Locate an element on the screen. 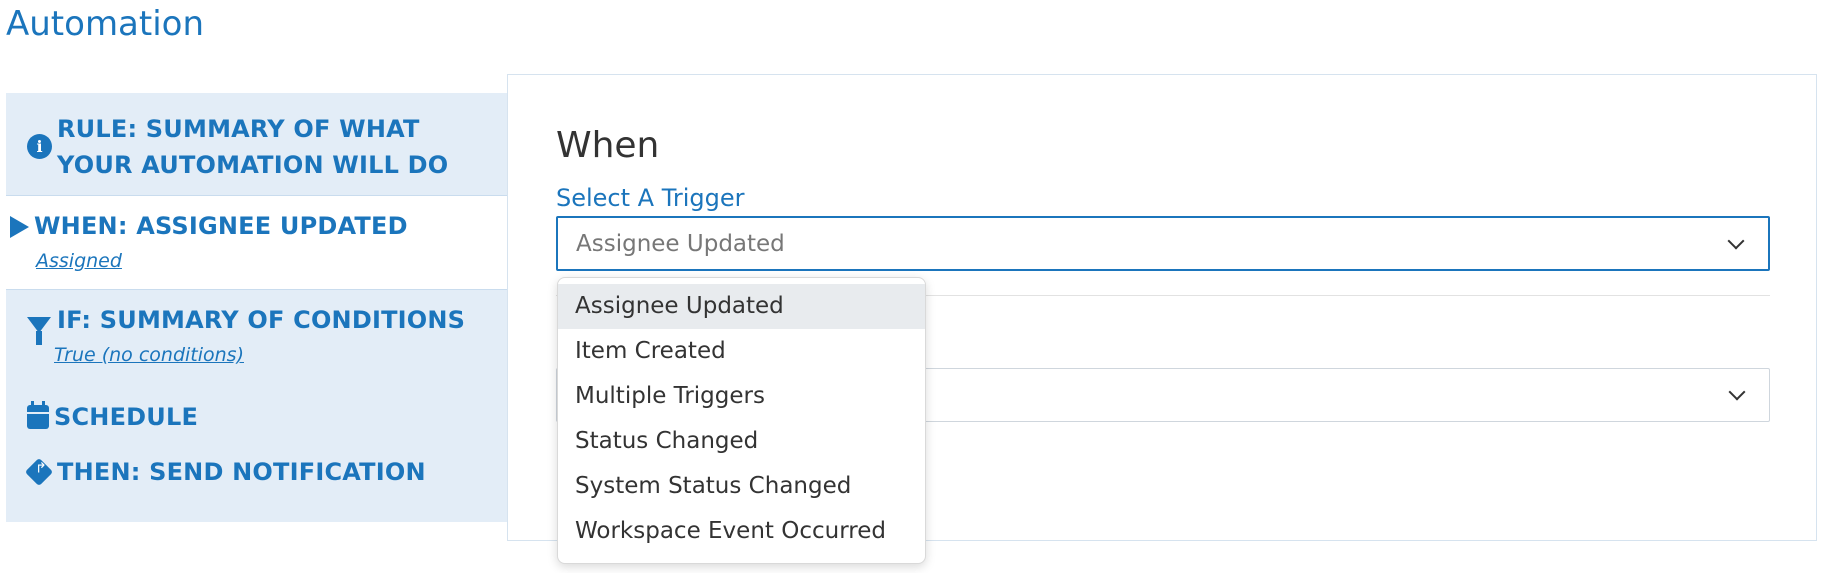 This screenshot has width=1827, height=573. nav-item-when-label: WHEN: ASSIGNEE UPDATED is located at coordinates (221, 226).